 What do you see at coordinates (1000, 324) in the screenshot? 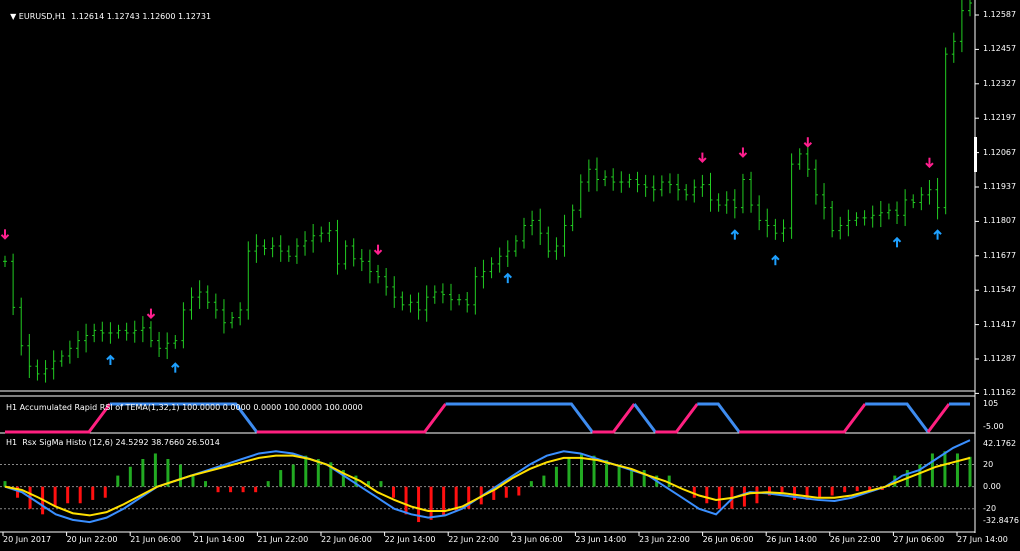
I see `price-axis-label: 1.11417` at bounding box center [1000, 324].